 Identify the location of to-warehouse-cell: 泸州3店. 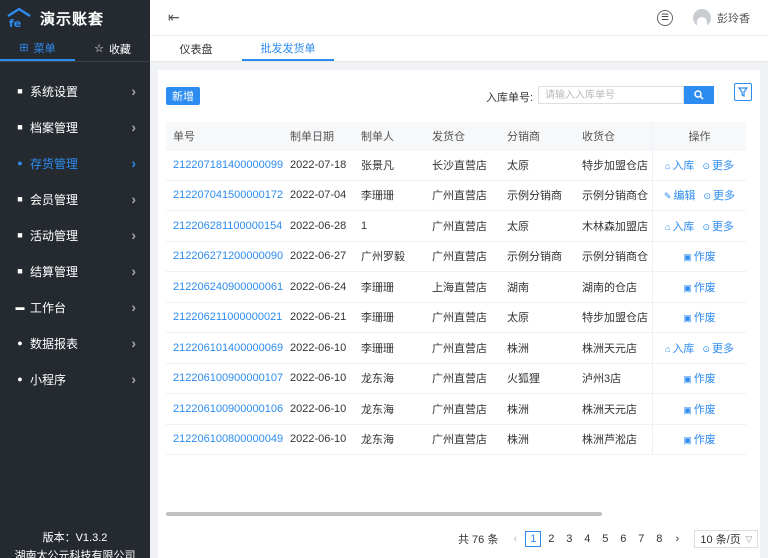
(602, 379).